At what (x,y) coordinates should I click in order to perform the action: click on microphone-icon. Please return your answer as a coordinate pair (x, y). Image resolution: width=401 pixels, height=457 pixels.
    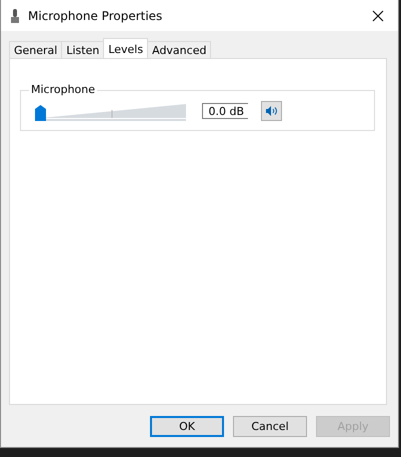
    Looking at the image, I should click on (15, 15).